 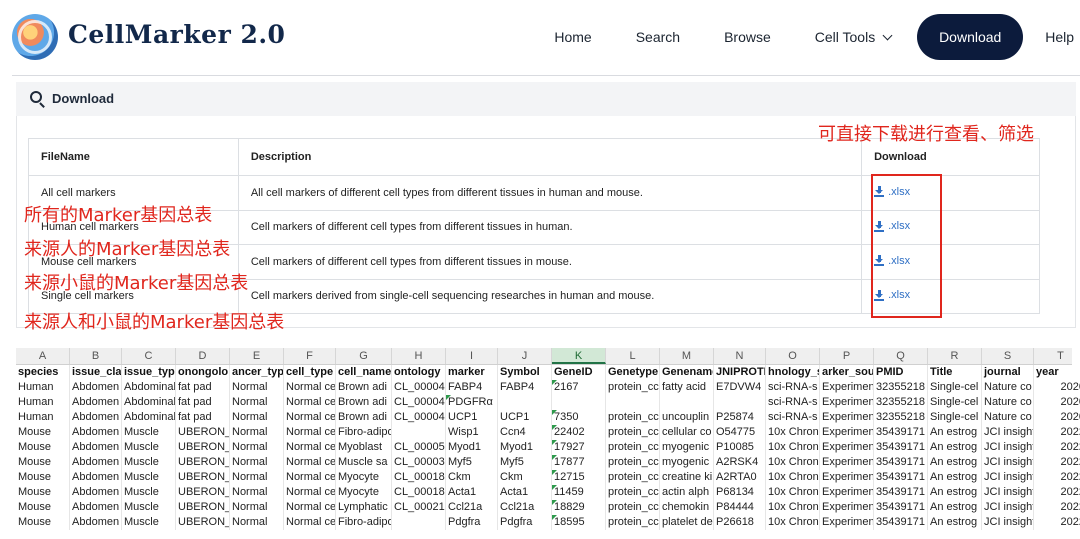 What do you see at coordinates (847, 372) in the screenshot?
I see `sheet-header-arker-sour: arker_sour` at bounding box center [847, 372].